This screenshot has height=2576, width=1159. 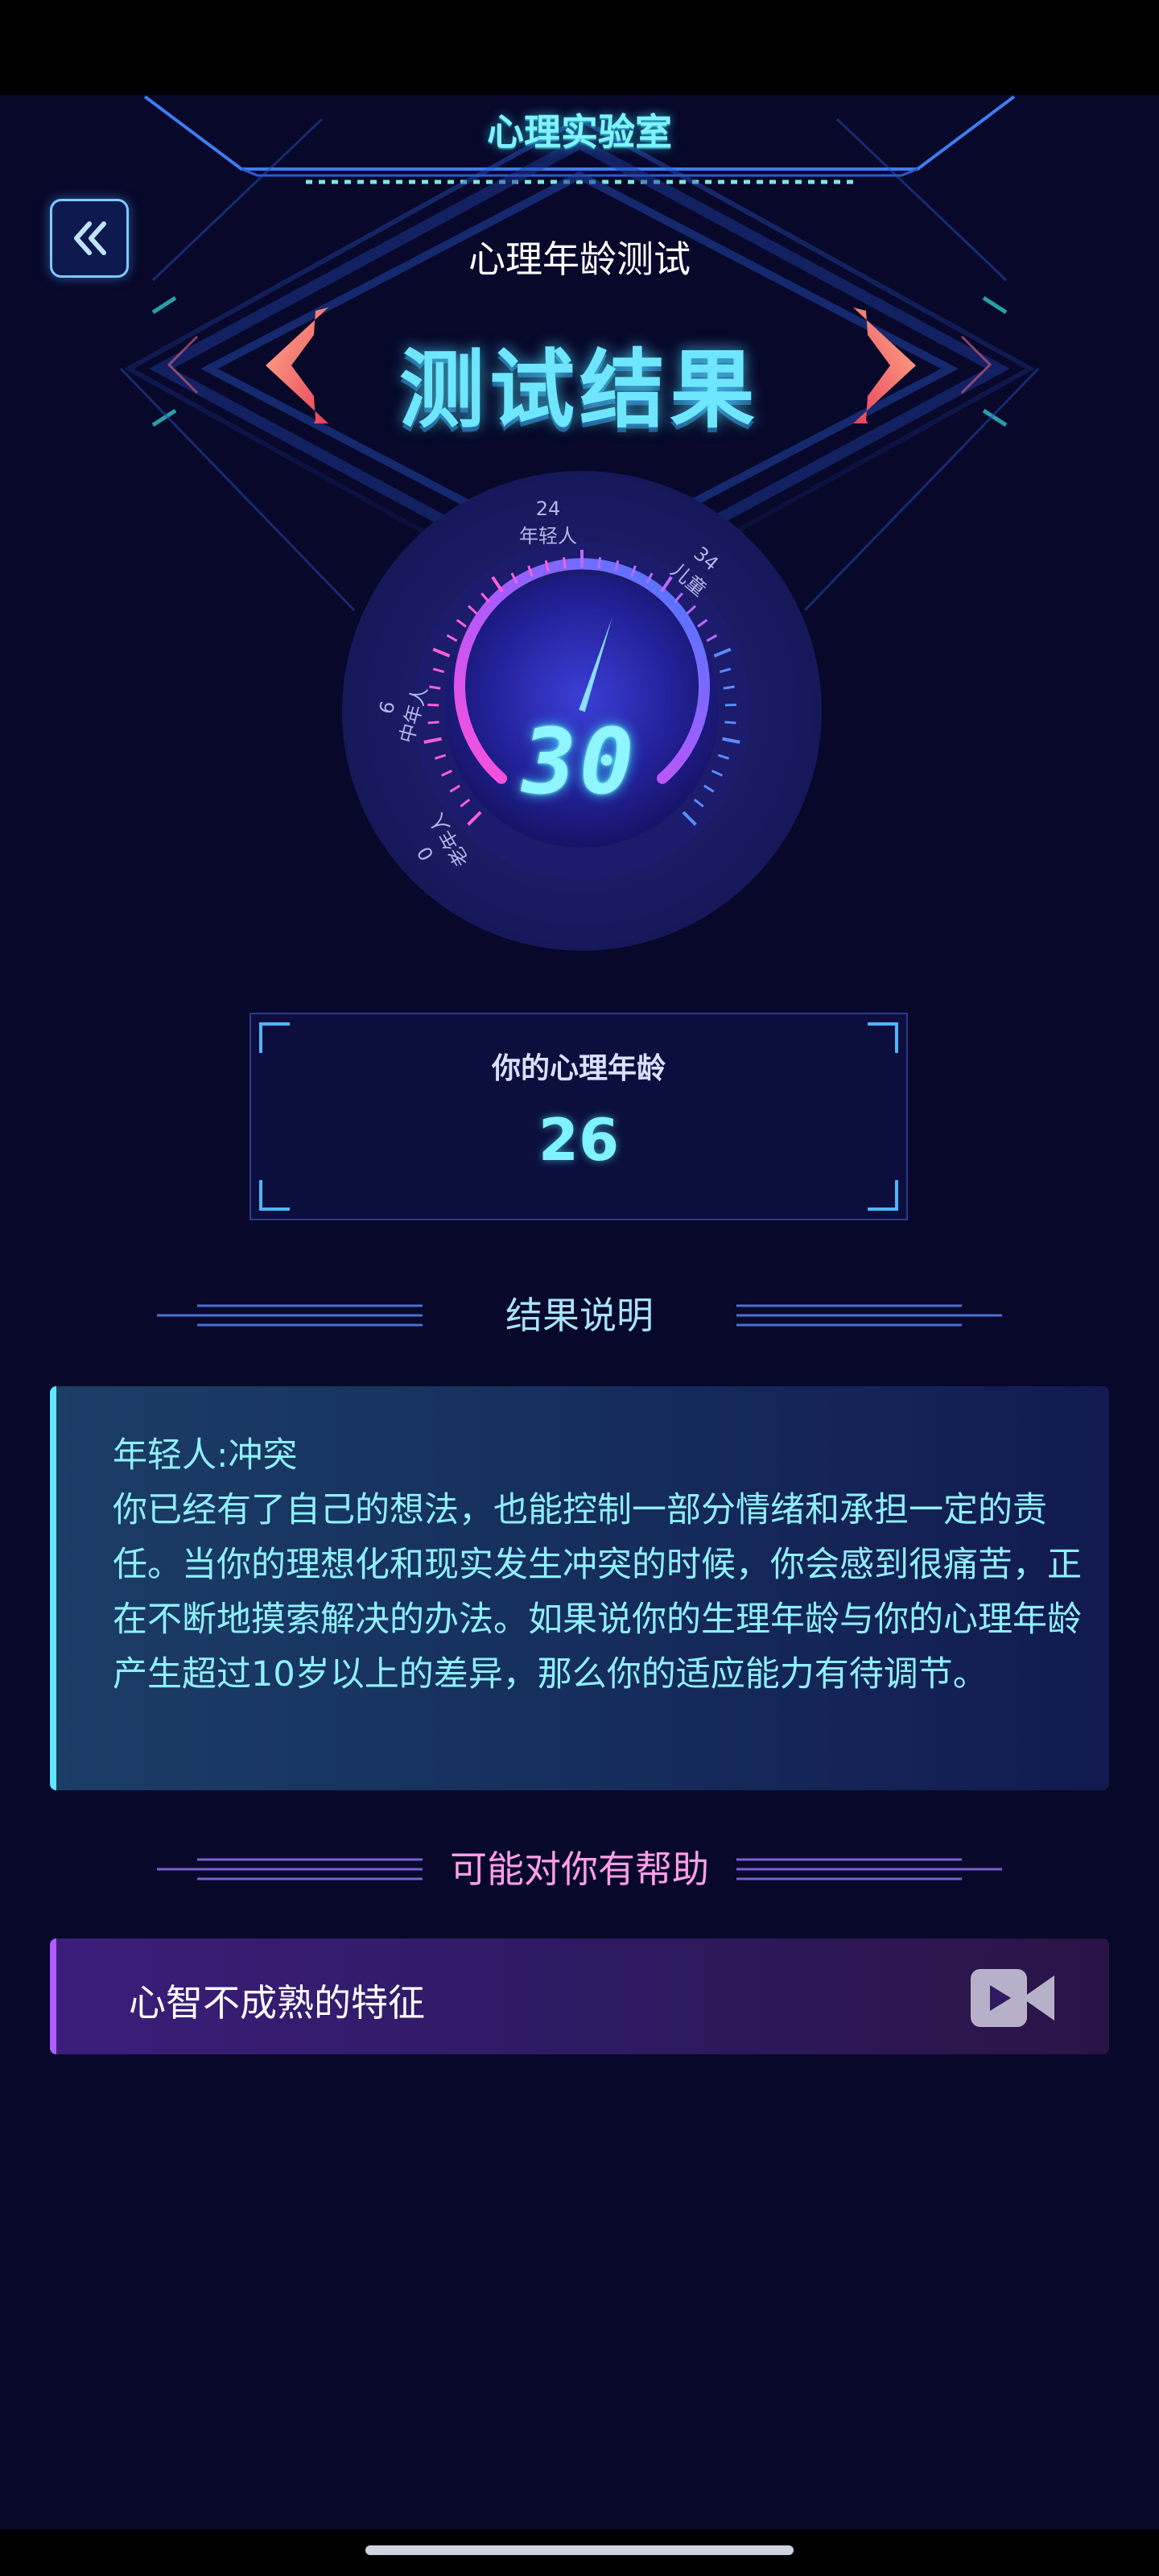 I want to click on psych-age-label: 你的心理年龄, so click(x=578, y=1068).